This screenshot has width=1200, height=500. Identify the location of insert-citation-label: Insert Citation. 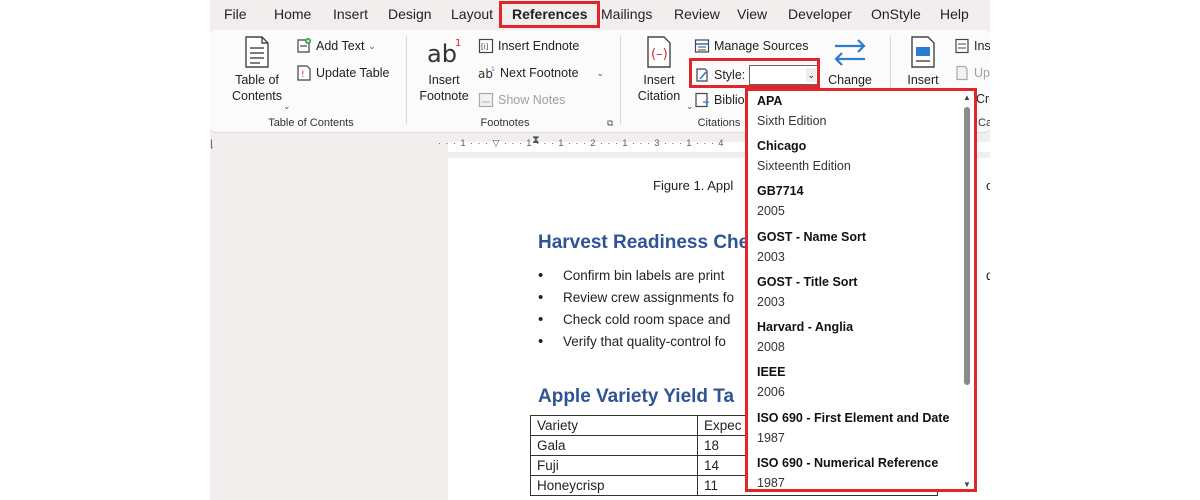
(659, 88).